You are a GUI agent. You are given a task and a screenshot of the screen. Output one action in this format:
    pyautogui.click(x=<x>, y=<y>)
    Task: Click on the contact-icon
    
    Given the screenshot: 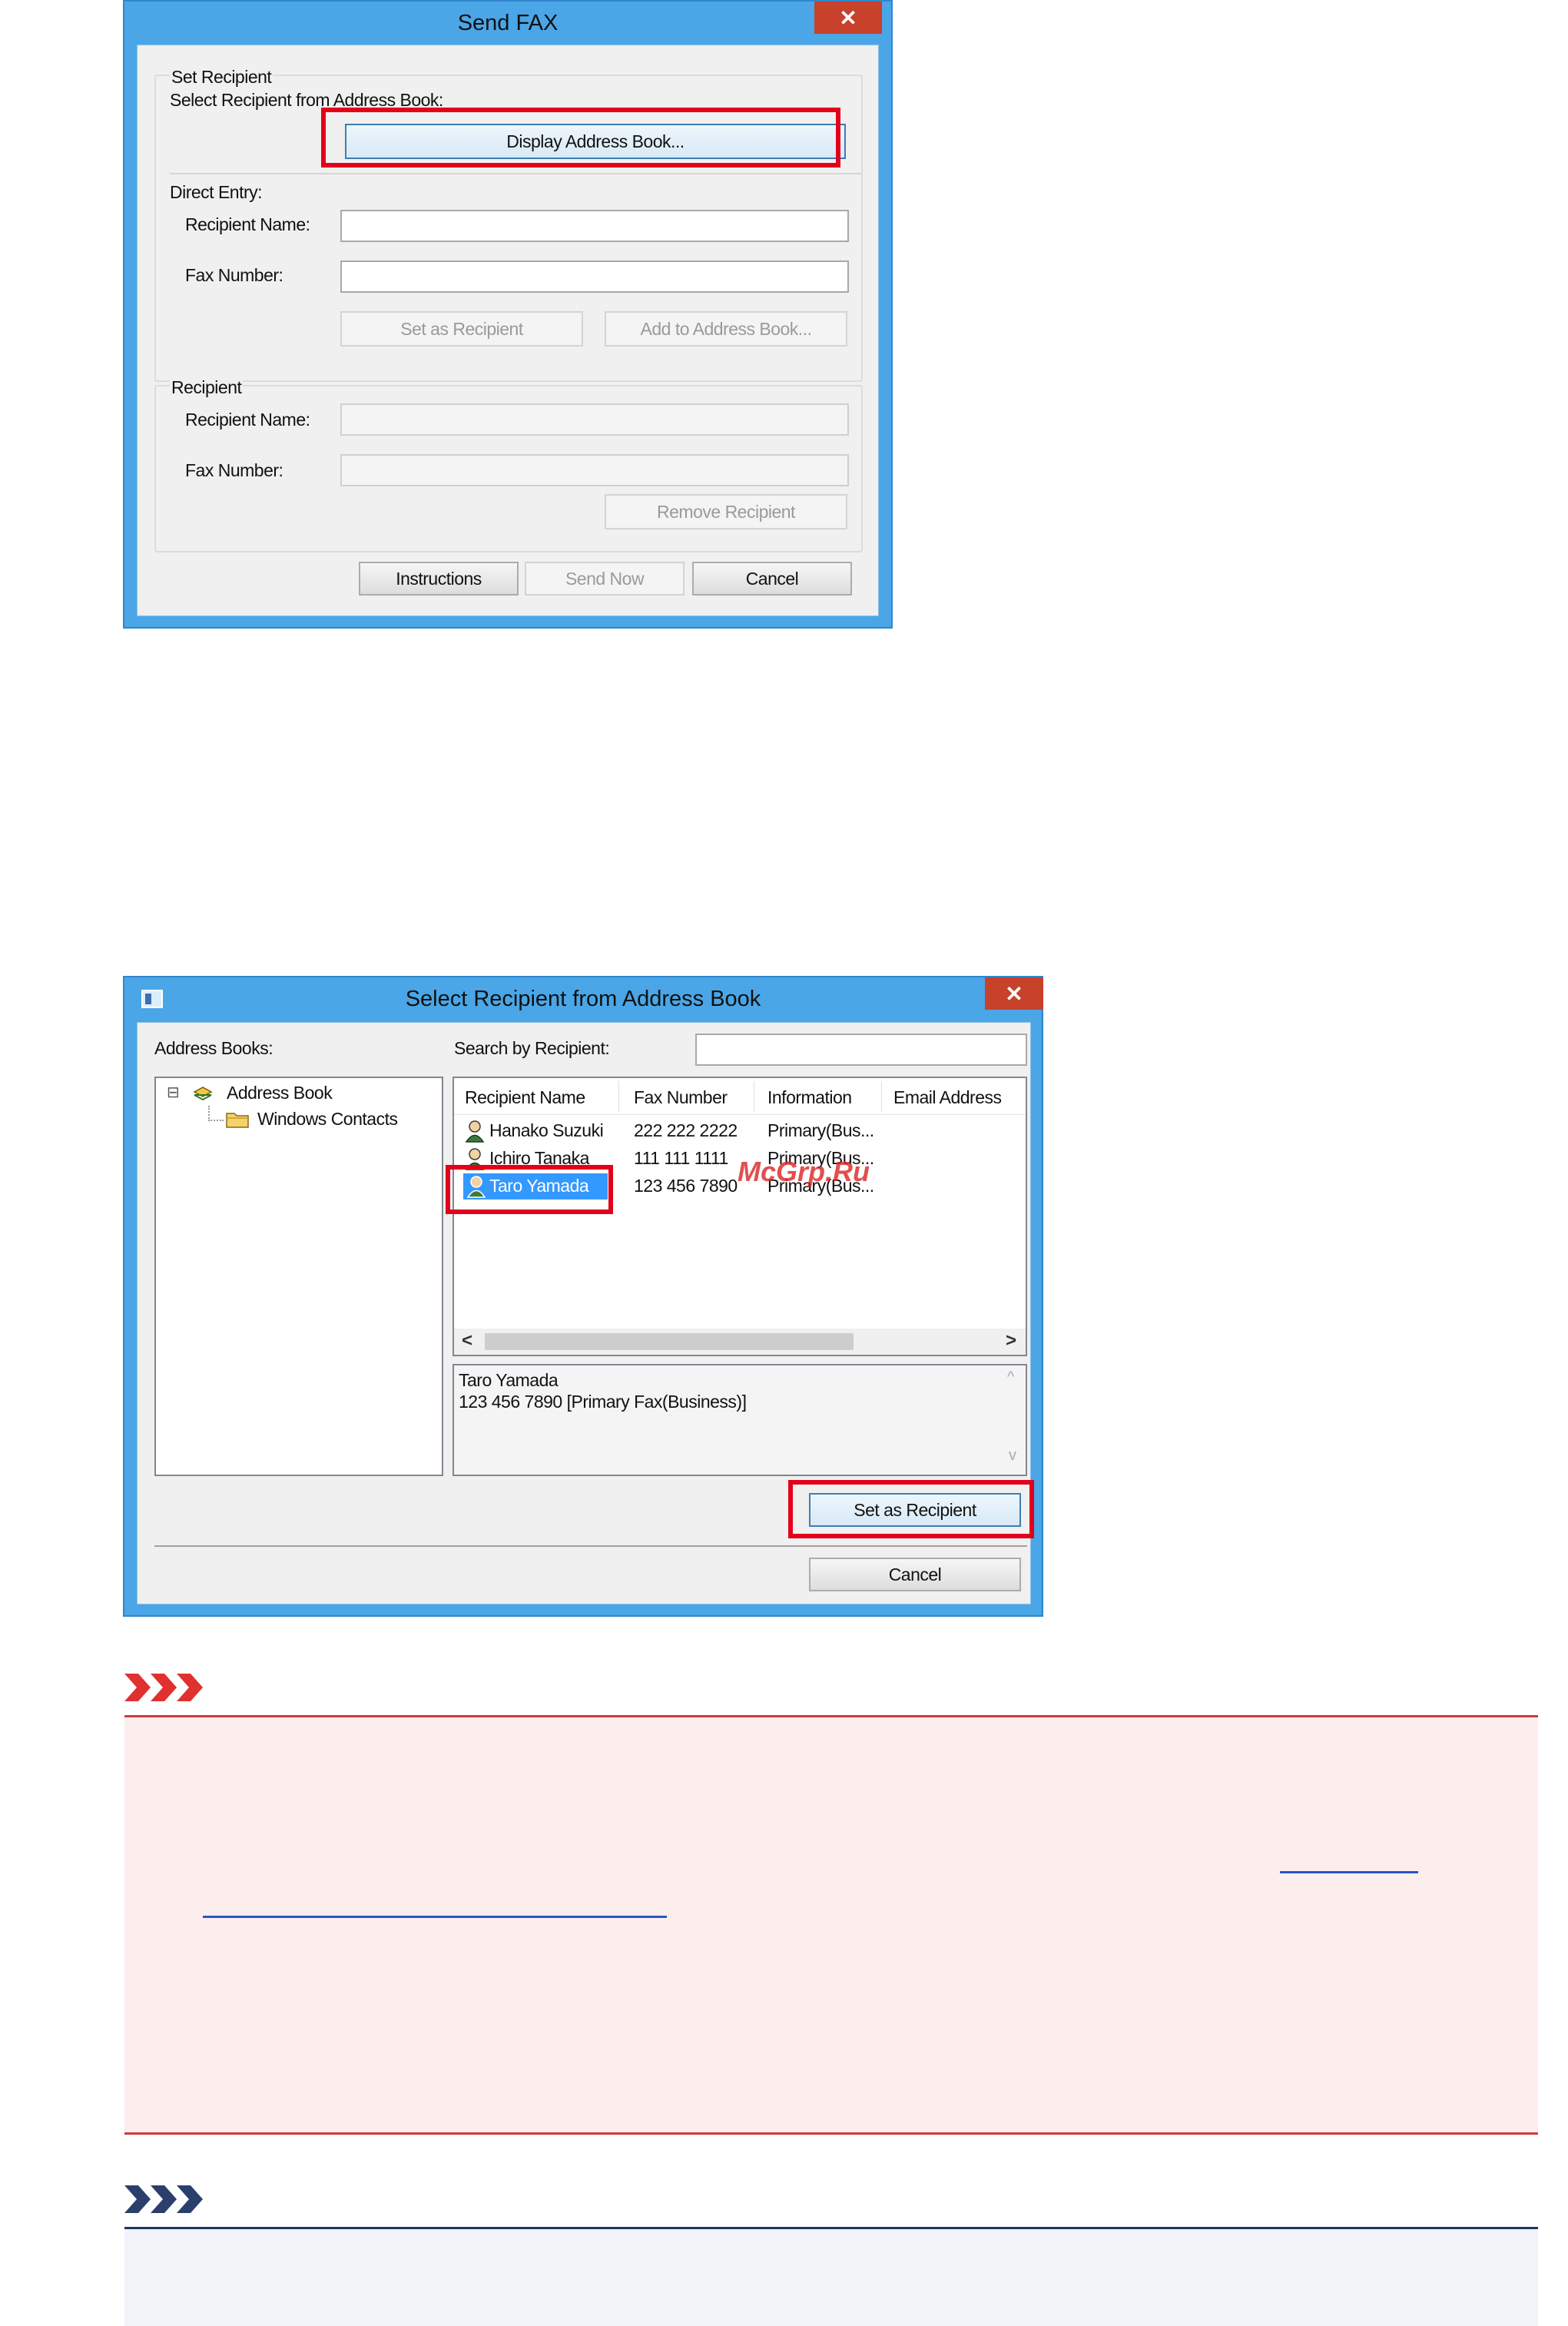 What is the action you would take?
    pyautogui.click(x=475, y=1131)
    